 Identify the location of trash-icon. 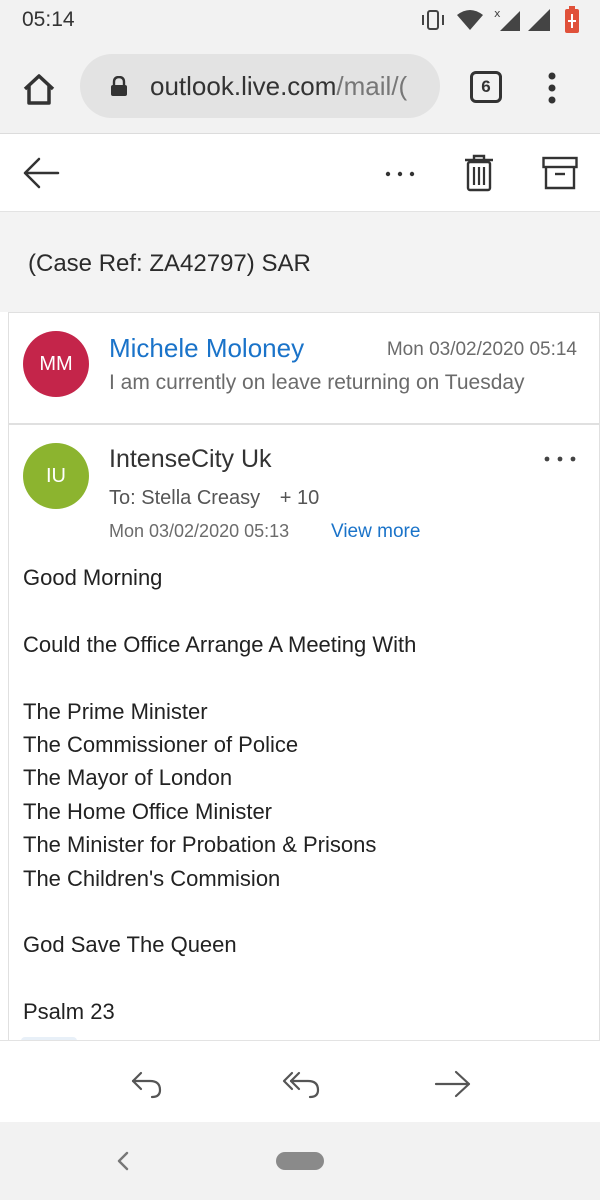
(479, 173).